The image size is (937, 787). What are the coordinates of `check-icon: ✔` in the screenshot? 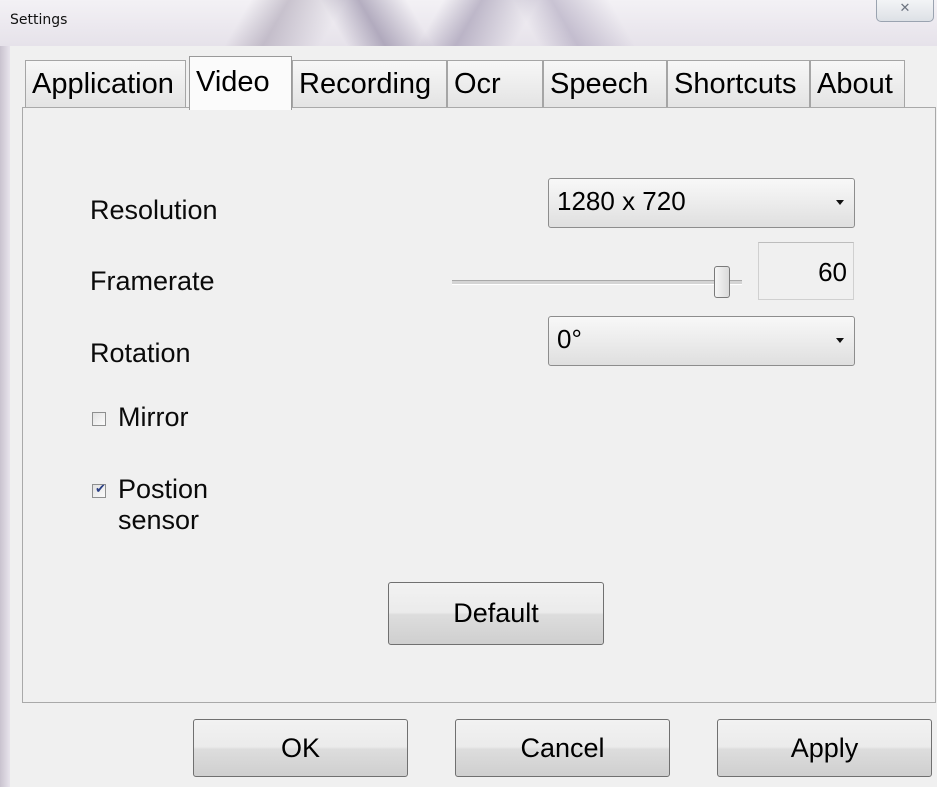 It's located at (100, 489).